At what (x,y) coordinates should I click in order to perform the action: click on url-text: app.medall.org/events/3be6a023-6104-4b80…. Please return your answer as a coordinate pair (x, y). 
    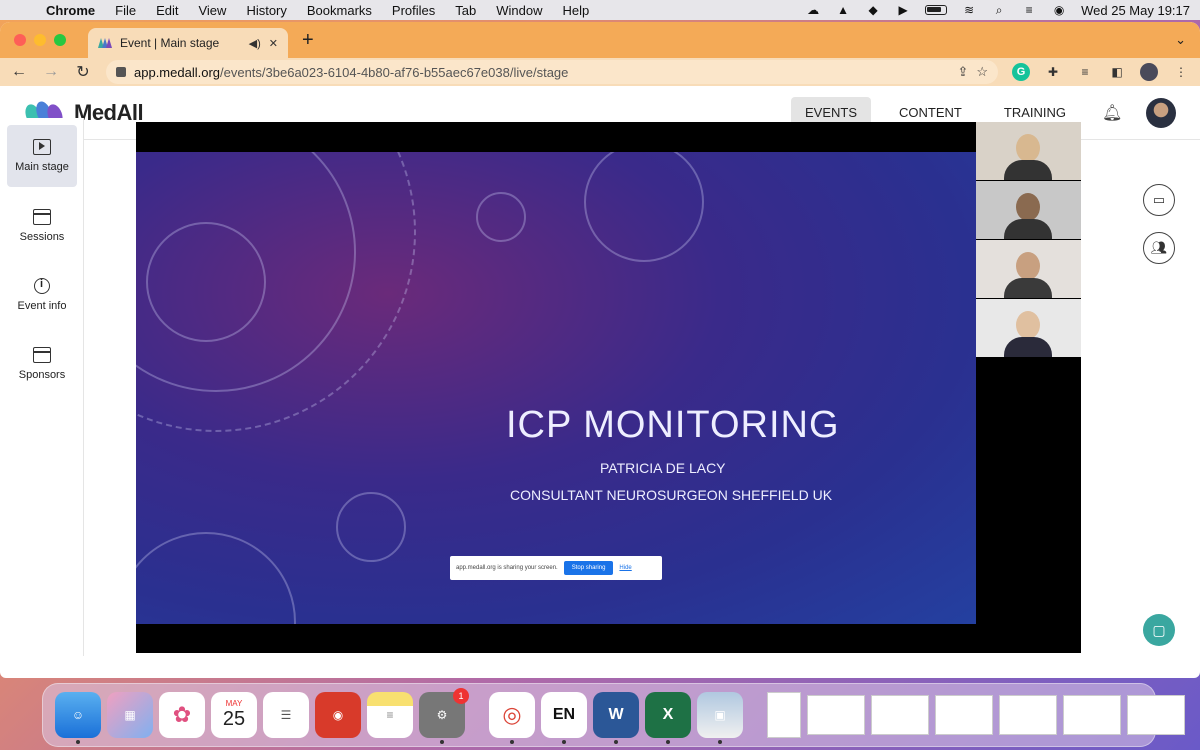
    Looking at the image, I should click on (541, 72).